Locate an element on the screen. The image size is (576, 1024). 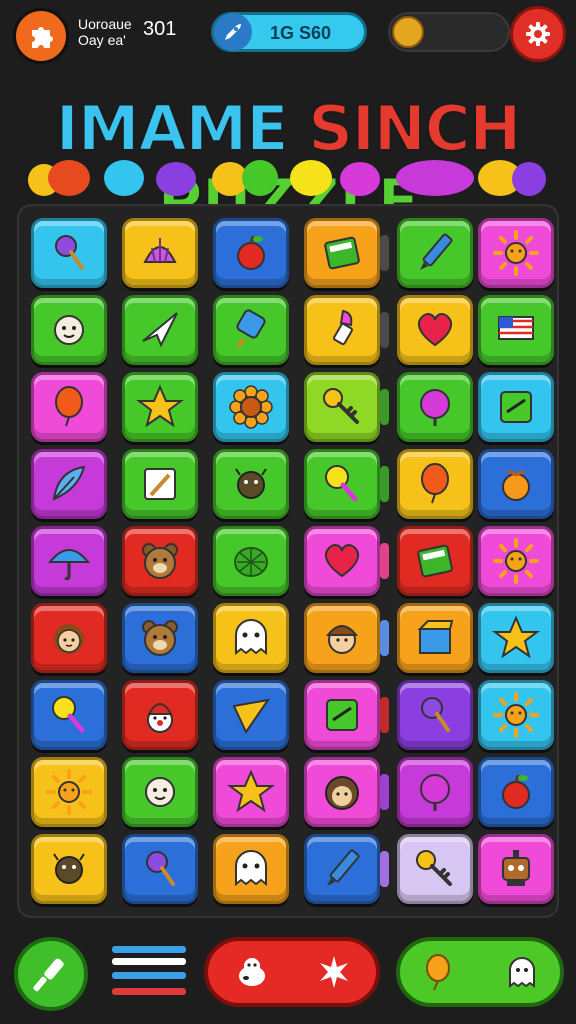
lollipop-icon is located at coordinates (69, 252).